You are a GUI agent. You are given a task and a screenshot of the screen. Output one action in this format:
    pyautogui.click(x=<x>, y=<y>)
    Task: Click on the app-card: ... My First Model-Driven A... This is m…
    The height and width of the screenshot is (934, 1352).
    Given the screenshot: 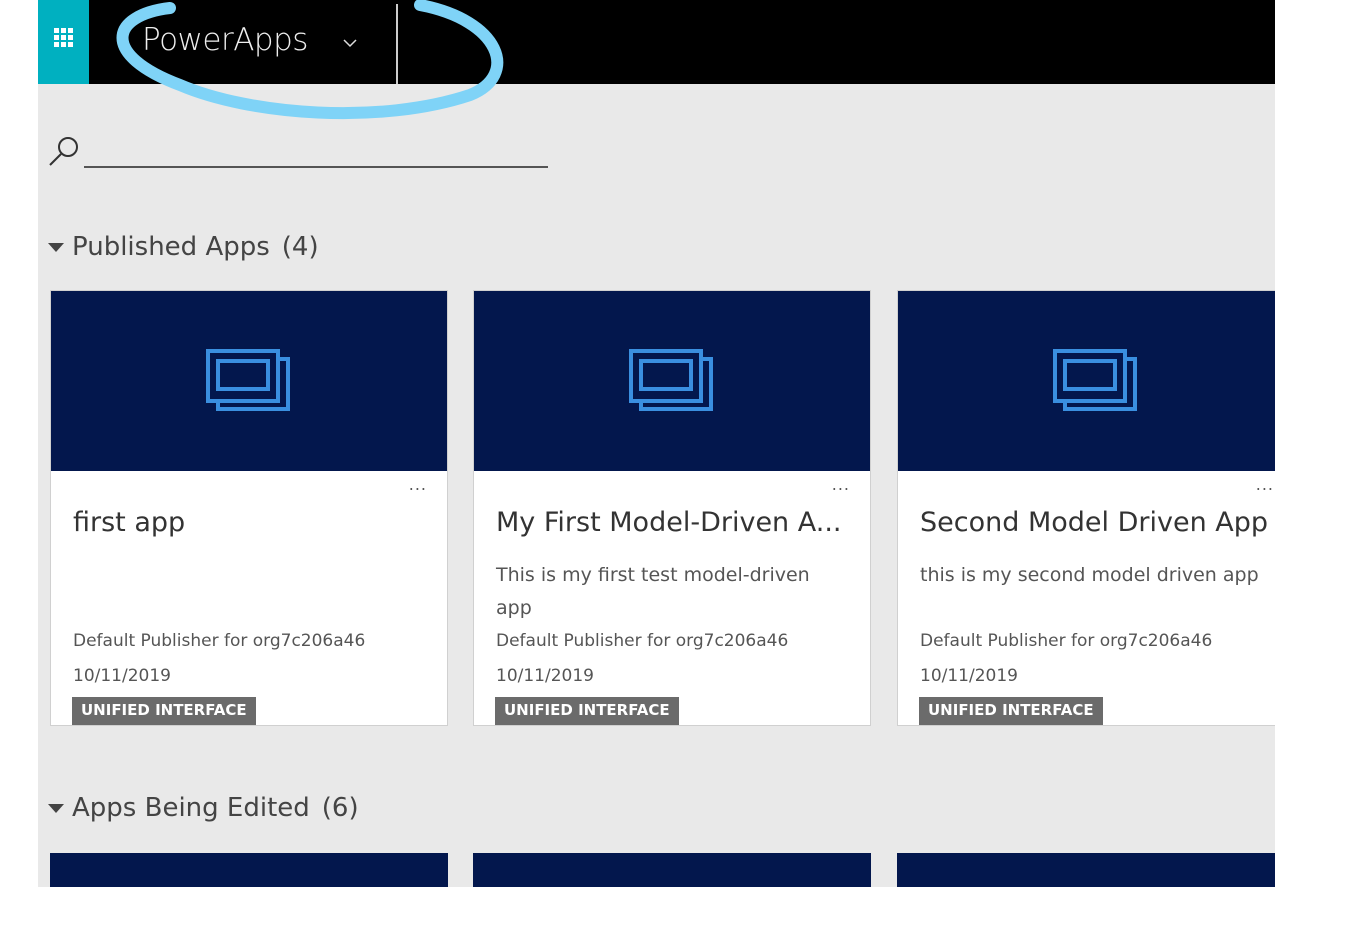 What is the action you would take?
    pyautogui.click(x=672, y=508)
    